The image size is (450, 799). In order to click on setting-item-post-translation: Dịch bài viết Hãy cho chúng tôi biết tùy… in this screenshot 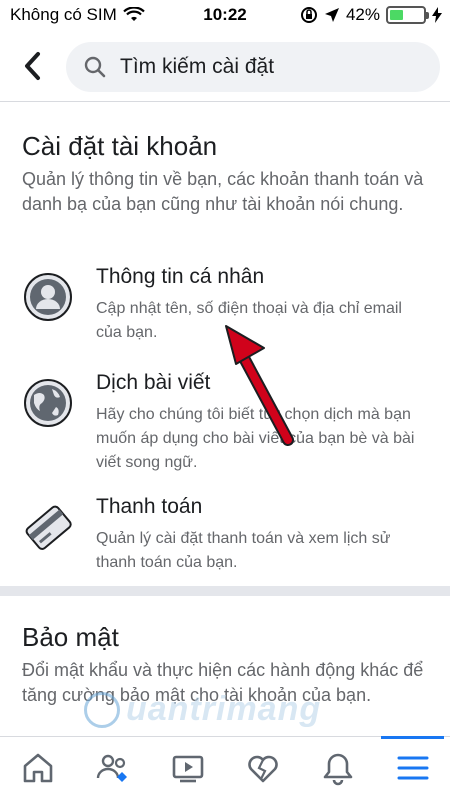, I will do `click(225, 425)`.